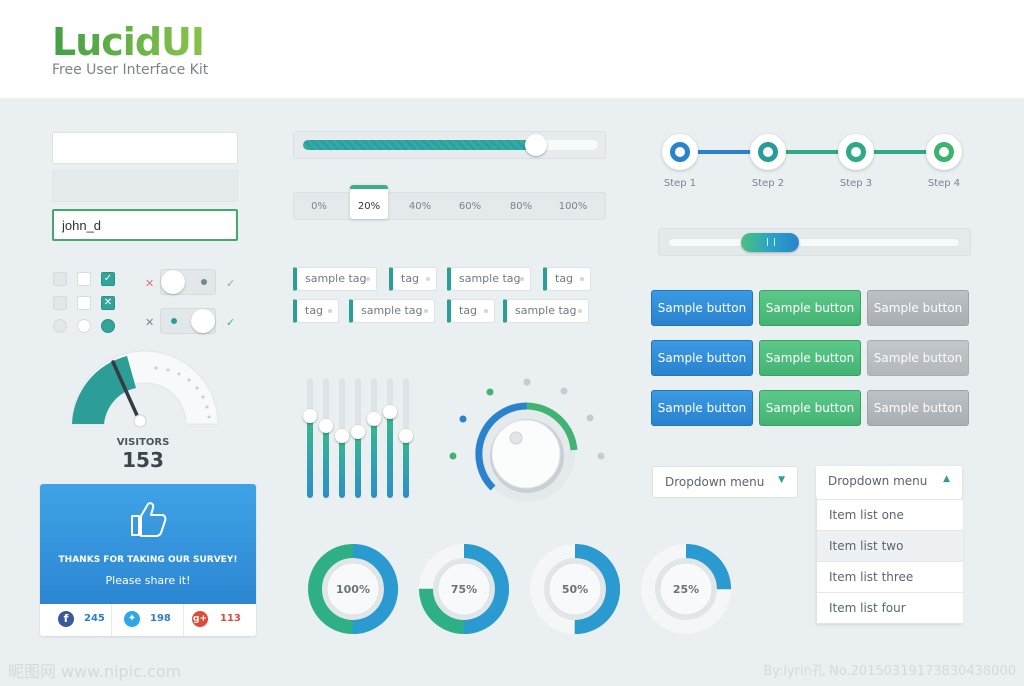  What do you see at coordinates (150, 283) in the screenshot?
I see `off-mark-icon: ✕` at bounding box center [150, 283].